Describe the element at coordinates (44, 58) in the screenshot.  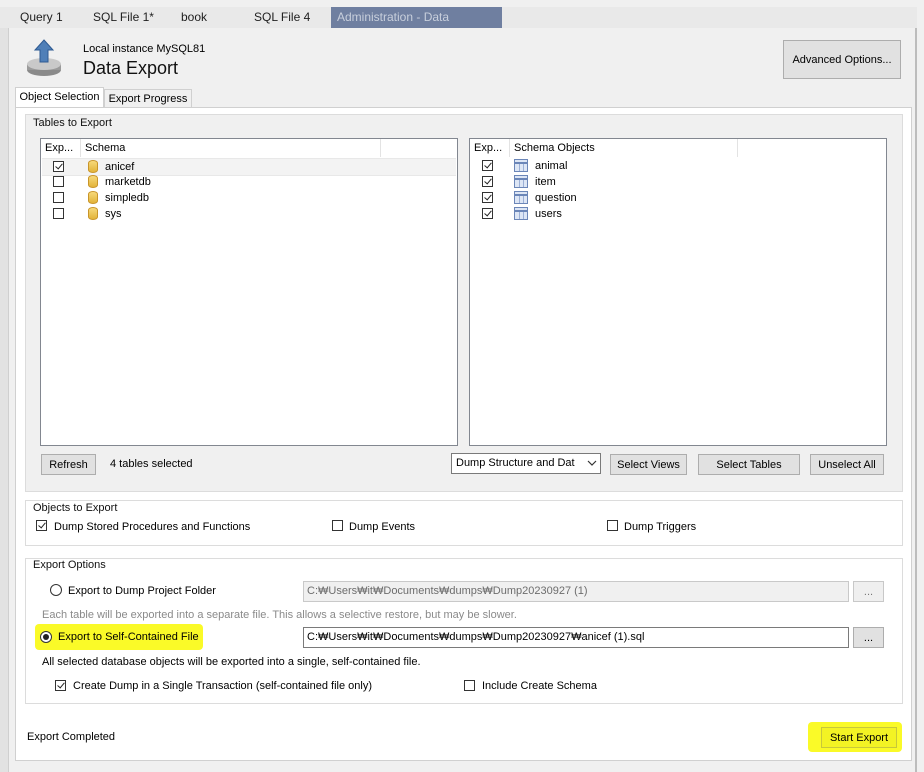
I see `data-export-icon` at that location.